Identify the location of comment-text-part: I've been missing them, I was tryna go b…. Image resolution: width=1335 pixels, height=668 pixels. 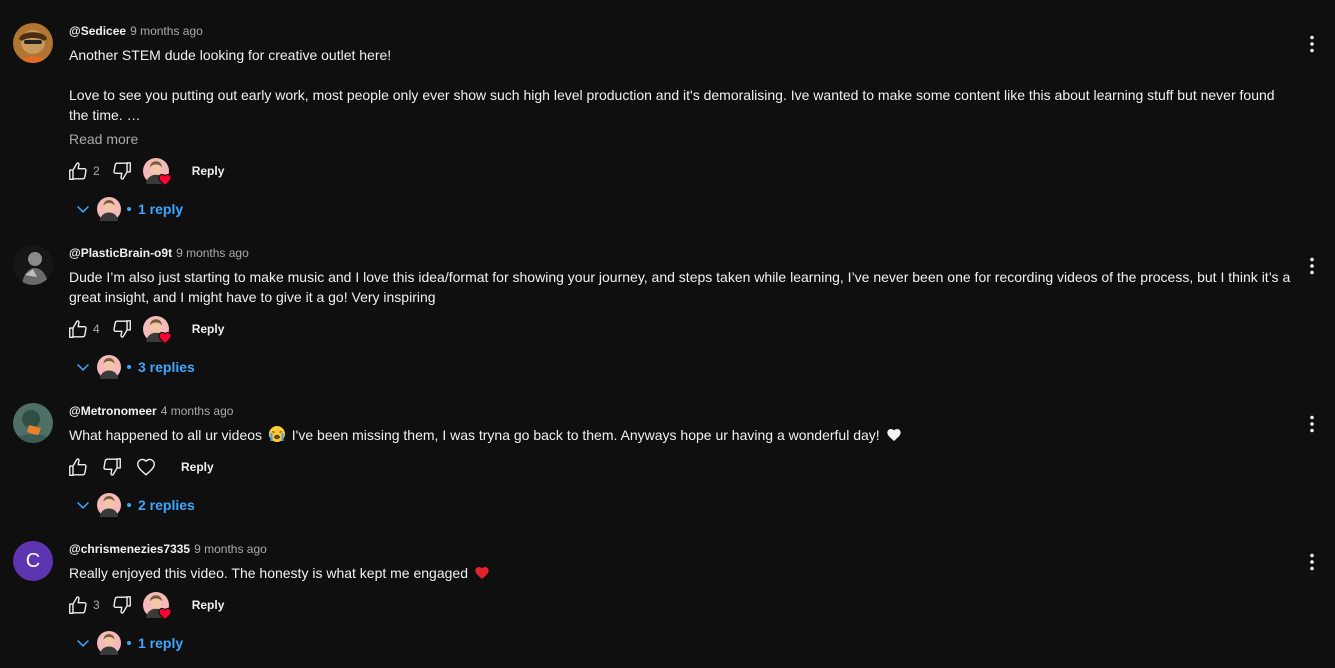
(585, 435).